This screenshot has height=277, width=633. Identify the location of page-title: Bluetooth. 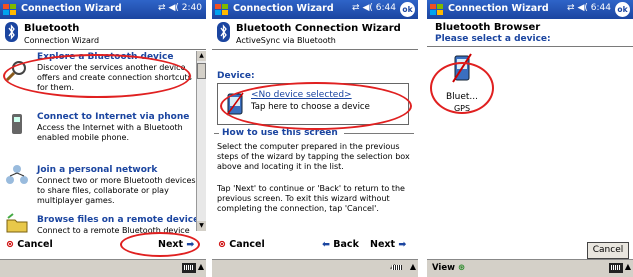
(52, 28).